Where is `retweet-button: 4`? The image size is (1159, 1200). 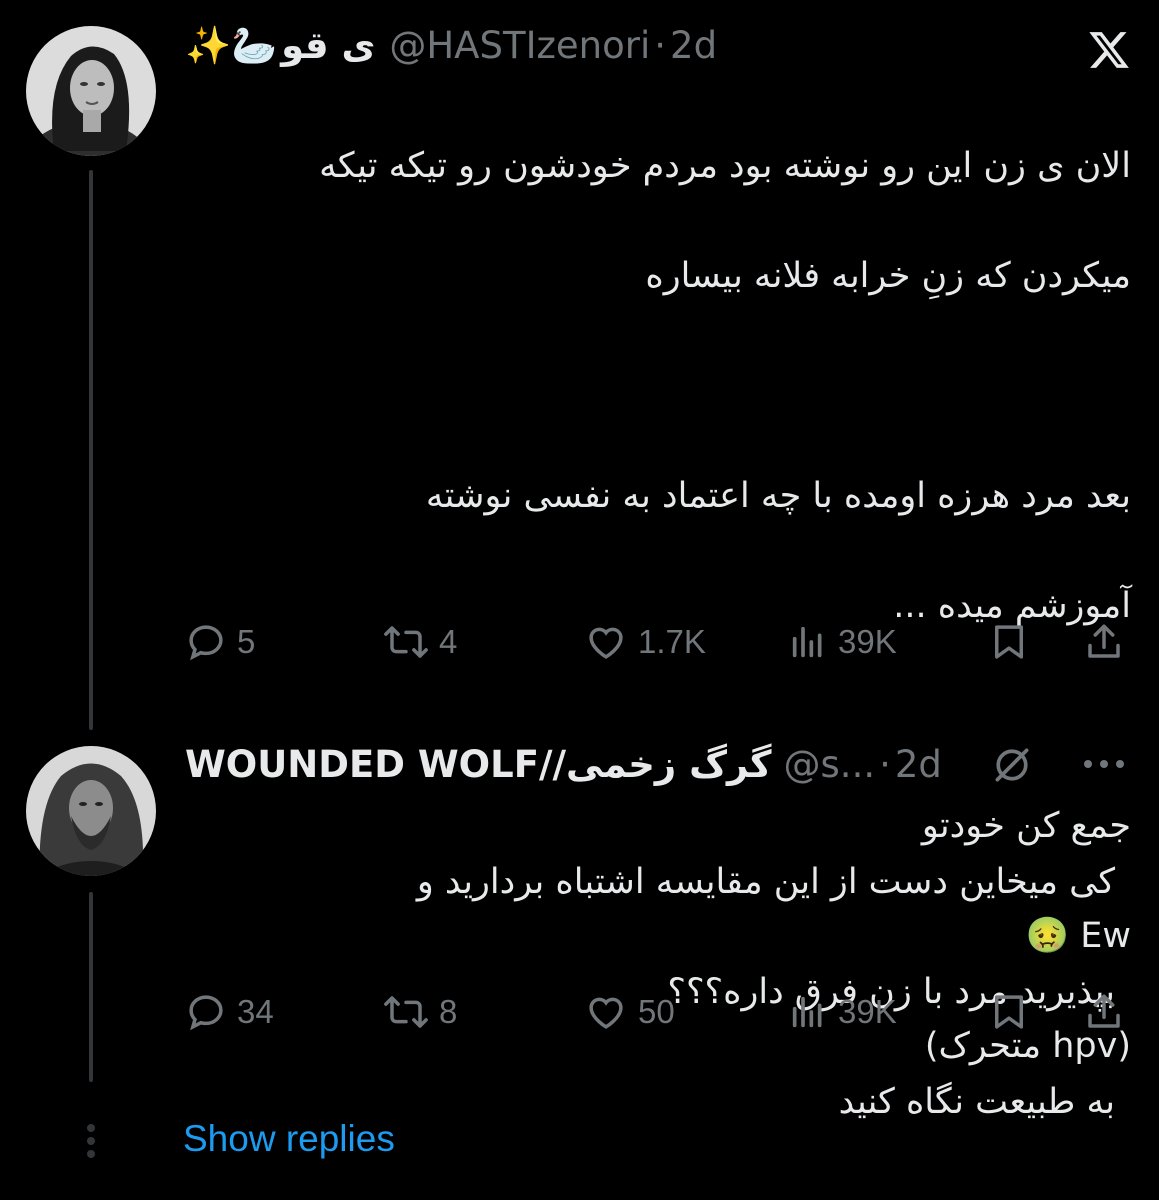 retweet-button: 4 is located at coordinates (420, 642).